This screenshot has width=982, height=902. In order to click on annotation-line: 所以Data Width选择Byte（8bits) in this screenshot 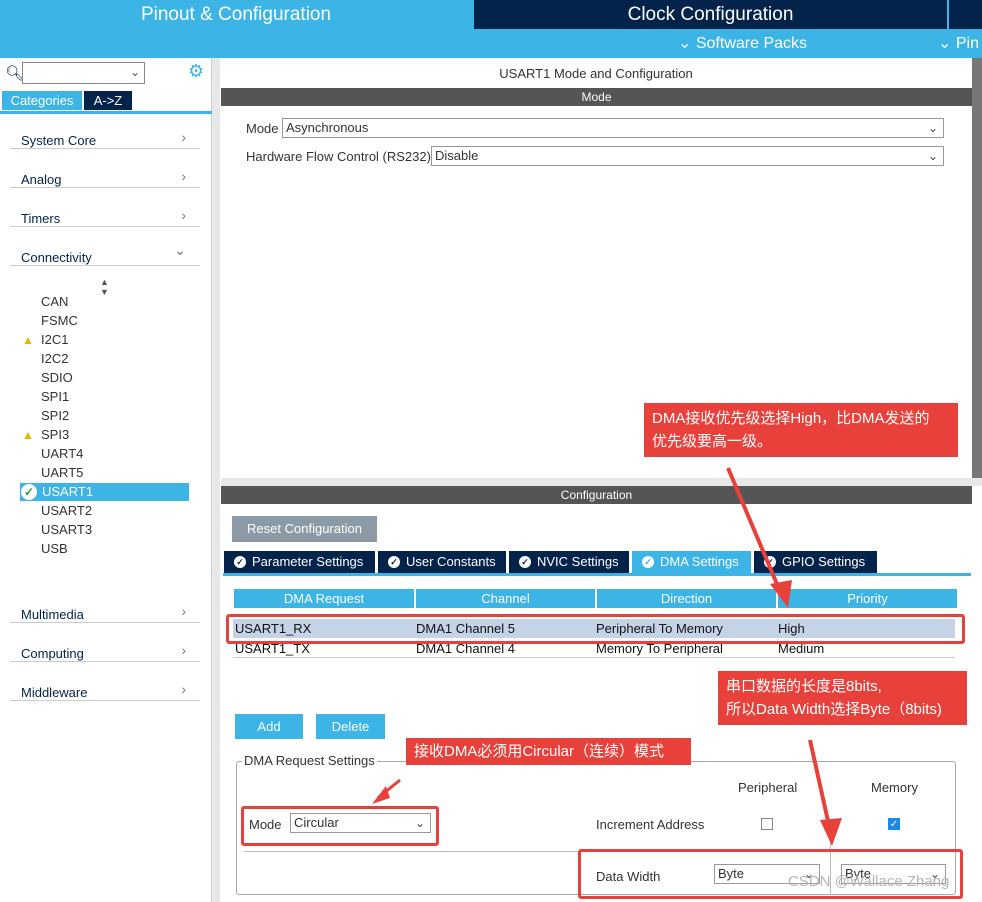, I will do `click(834, 709)`.